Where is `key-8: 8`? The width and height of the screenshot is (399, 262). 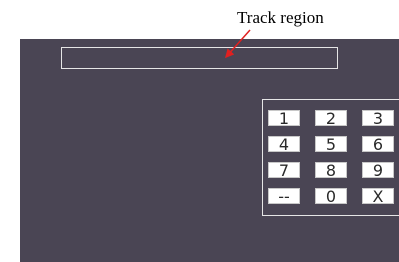
key-8: 8 is located at coordinates (331, 170).